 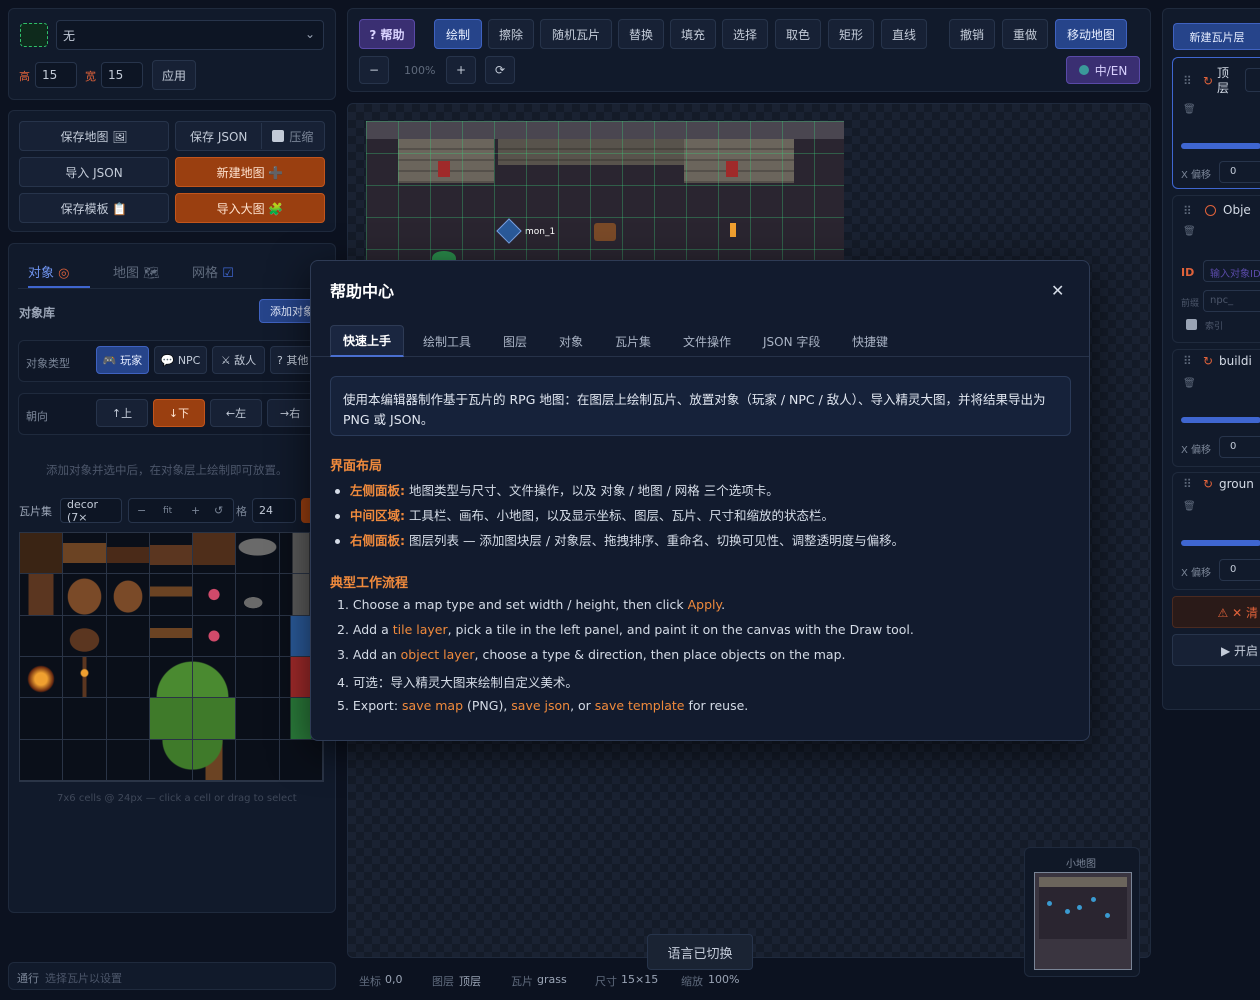 I want to click on prefix-input: npc_, so click(x=1231, y=301).